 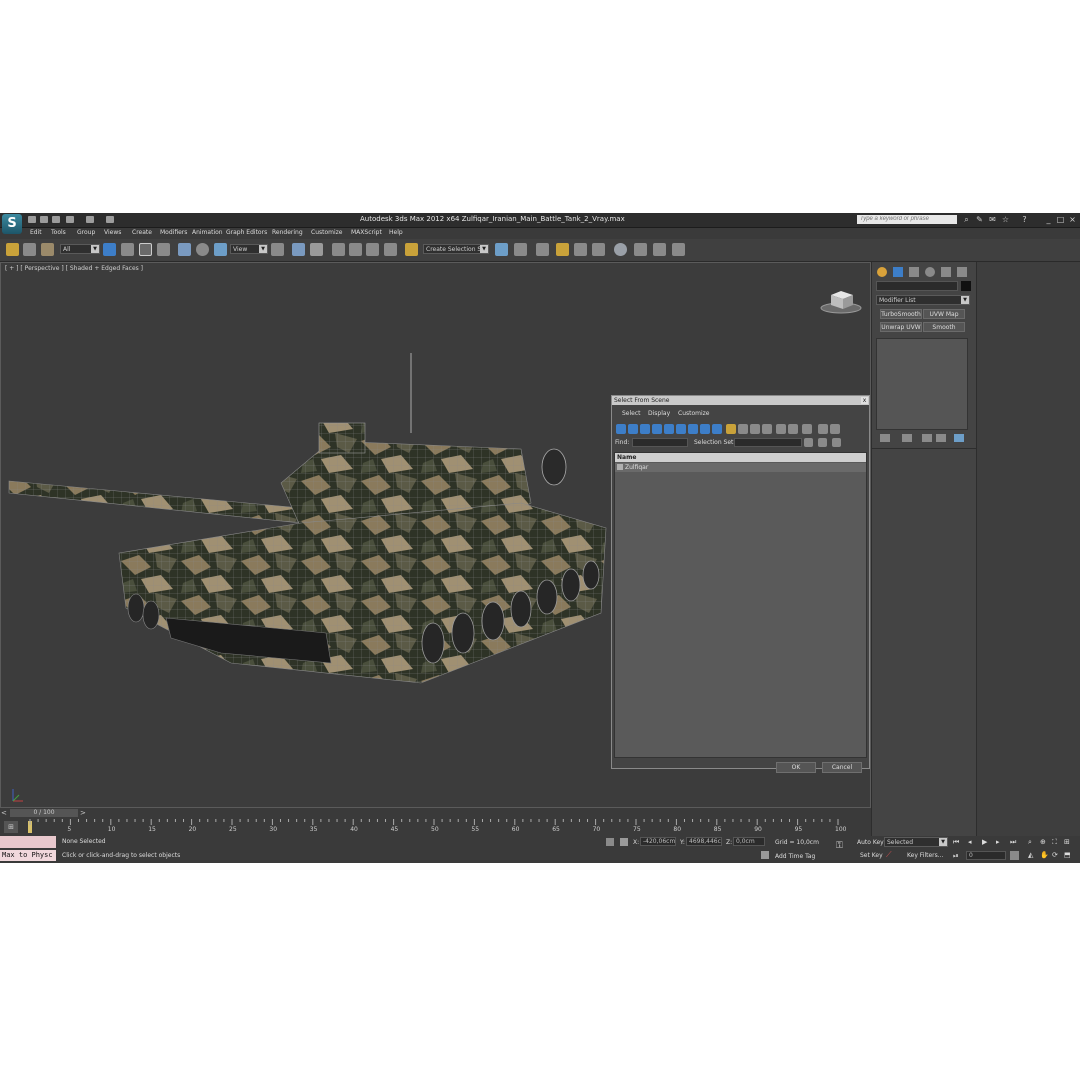 What do you see at coordinates (944, 327) in the screenshot?
I see `smooth-button: Smooth` at bounding box center [944, 327].